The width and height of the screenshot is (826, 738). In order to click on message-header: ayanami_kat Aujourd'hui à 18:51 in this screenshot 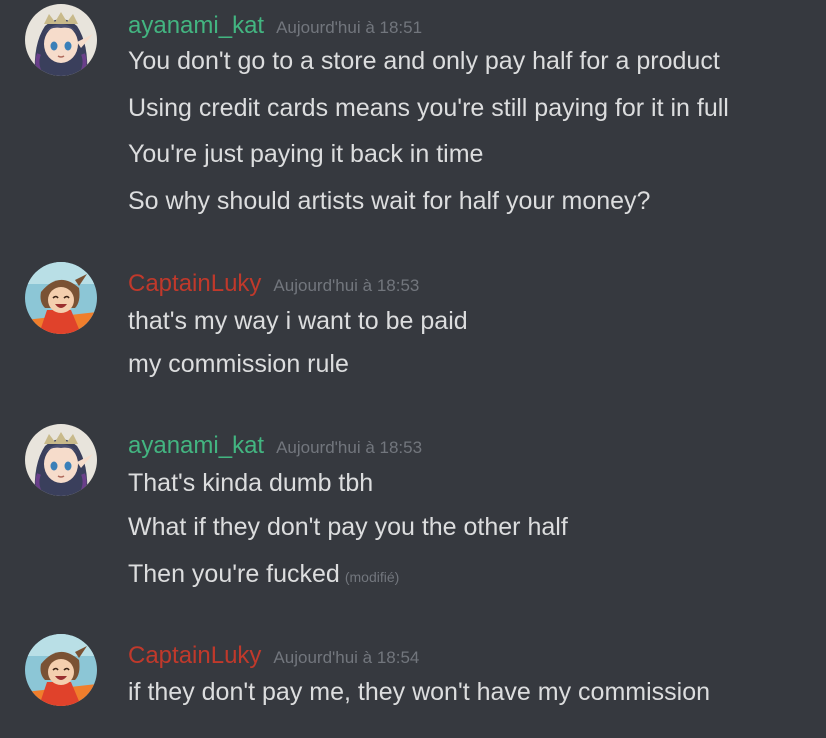, I will do `click(275, 28)`.